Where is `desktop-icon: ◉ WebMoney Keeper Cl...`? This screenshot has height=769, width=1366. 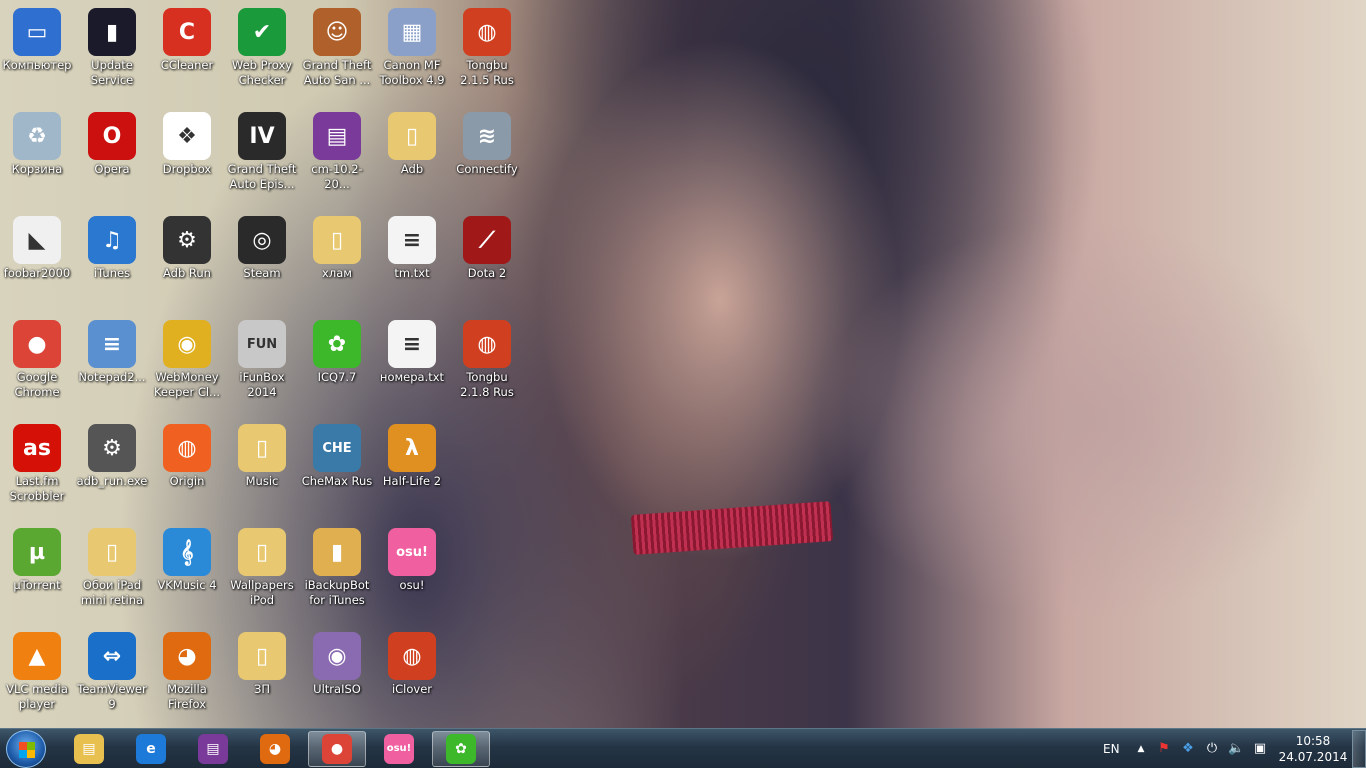
desktop-icon: ◉ WebMoney Keeper Cl... is located at coordinates (187, 366).